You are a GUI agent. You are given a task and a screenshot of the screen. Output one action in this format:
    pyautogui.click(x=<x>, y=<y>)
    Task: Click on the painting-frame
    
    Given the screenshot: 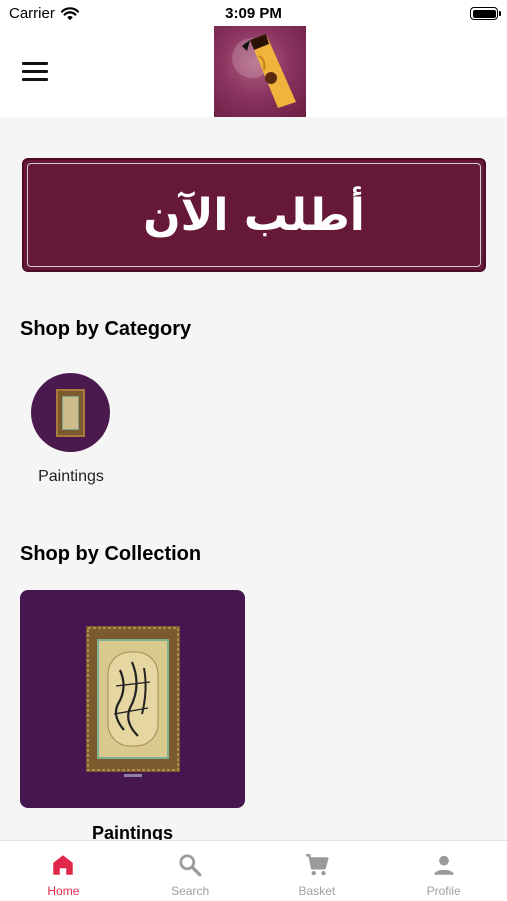 What is the action you would take?
    pyautogui.click(x=70, y=413)
    